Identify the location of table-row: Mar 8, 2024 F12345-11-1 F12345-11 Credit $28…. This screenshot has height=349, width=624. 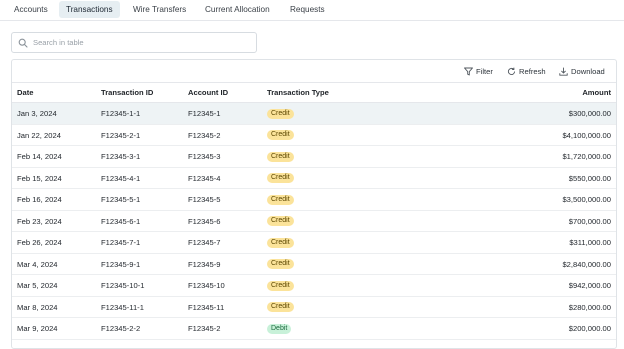
(314, 307).